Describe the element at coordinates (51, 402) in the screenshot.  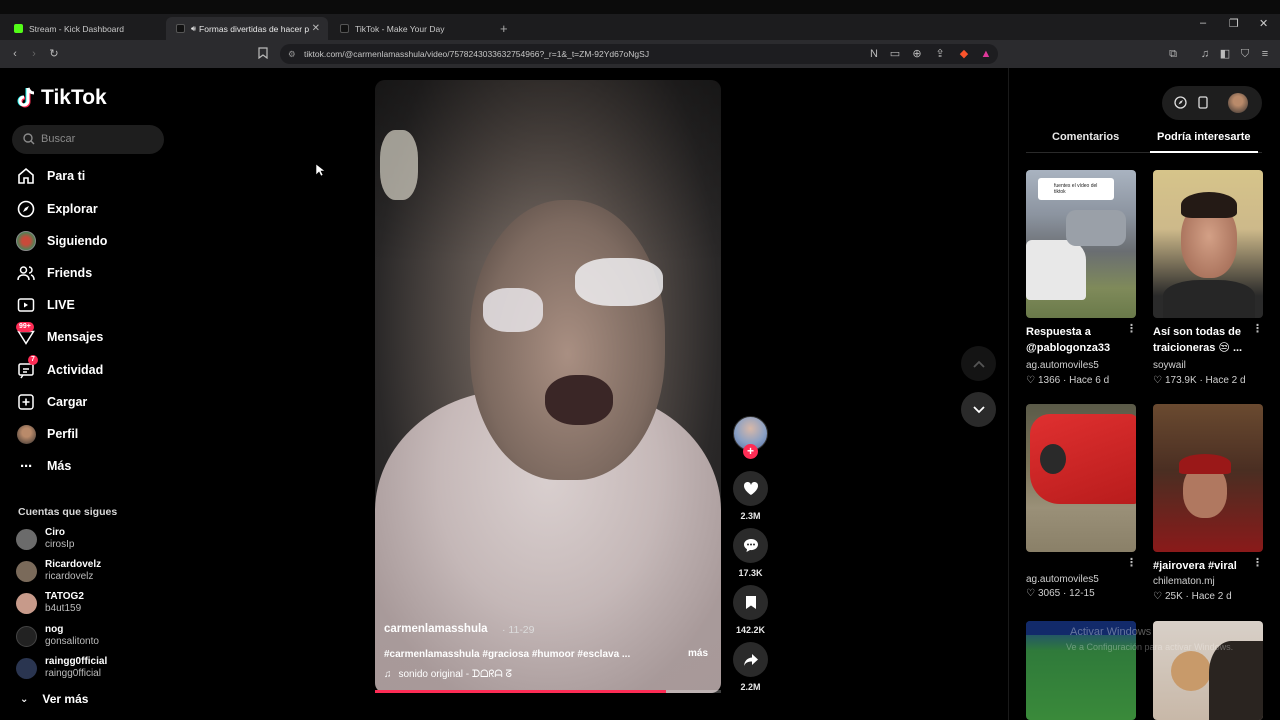
I see `nav-cargar: Cargar` at that location.